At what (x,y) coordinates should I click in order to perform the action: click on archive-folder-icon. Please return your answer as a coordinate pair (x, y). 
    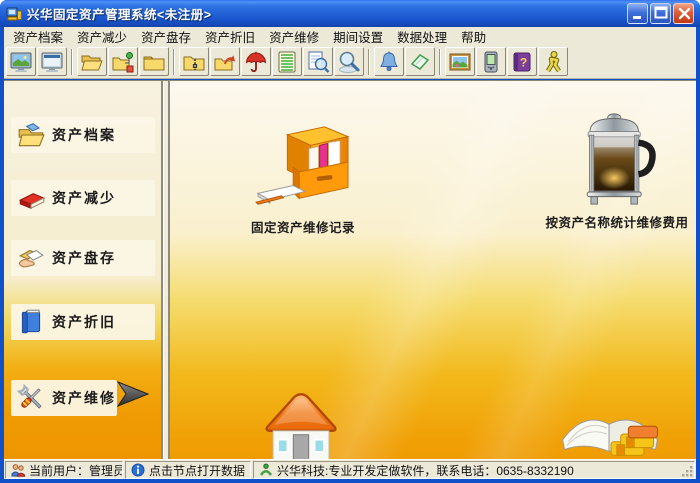
    Looking at the image, I should click on (31, 135).